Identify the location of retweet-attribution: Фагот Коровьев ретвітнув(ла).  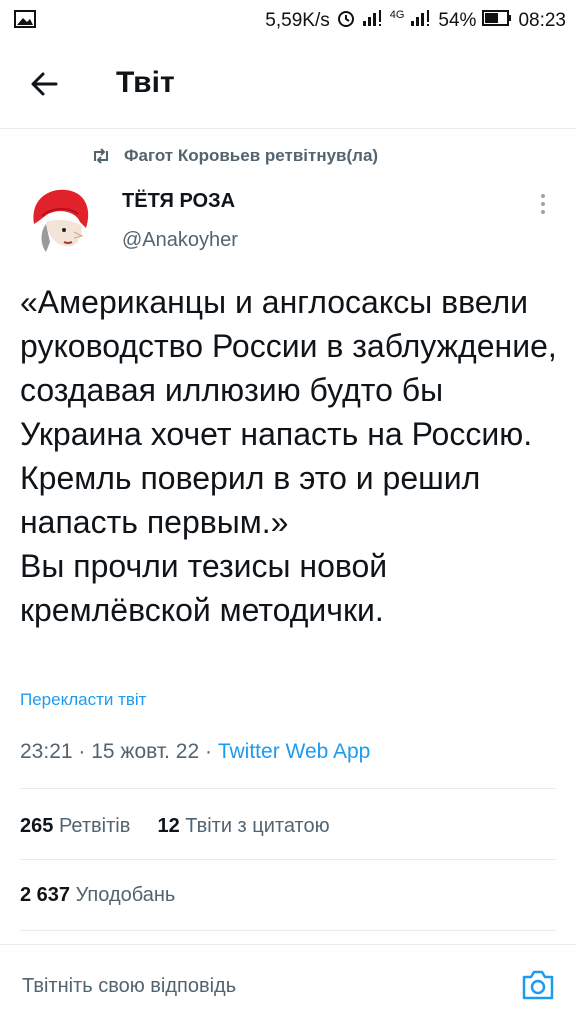
(234, 156).